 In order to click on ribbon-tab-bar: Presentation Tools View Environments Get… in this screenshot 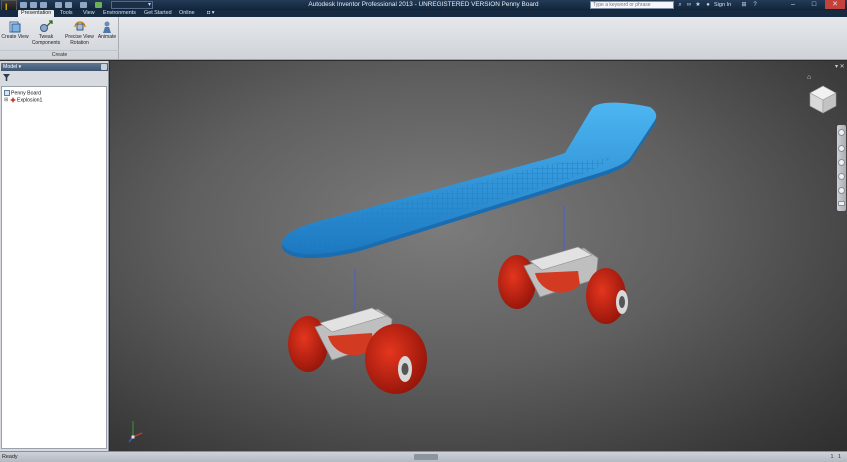, I will do `click(423, 13)`.